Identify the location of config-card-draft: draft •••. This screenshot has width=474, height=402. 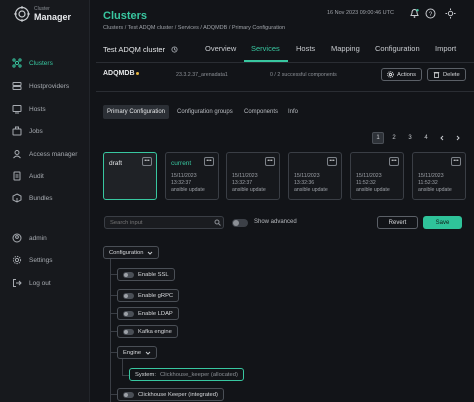
(130, 176).